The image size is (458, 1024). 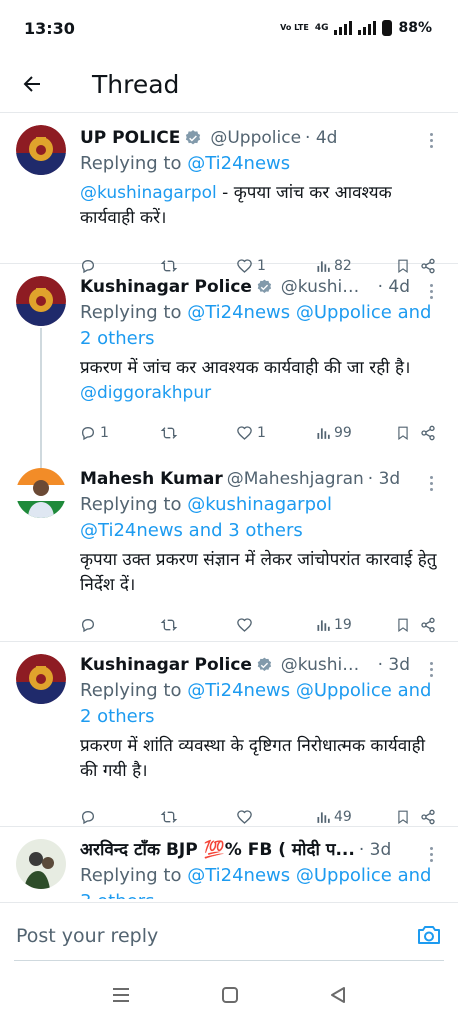 What do you see at coordinates (356, 433) in the screenshot?
I see `views-button: 99` at bounding box center [356, 433].